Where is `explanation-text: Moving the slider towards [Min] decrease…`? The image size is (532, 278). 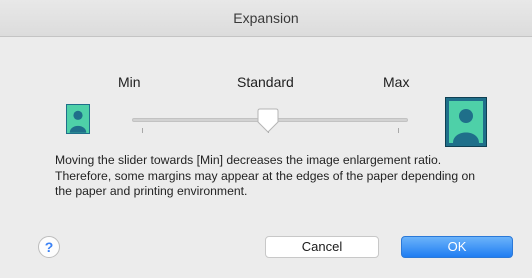 explanation-text: Moving the slider towards [Min] decrease… is located at coordinates (265, 175).